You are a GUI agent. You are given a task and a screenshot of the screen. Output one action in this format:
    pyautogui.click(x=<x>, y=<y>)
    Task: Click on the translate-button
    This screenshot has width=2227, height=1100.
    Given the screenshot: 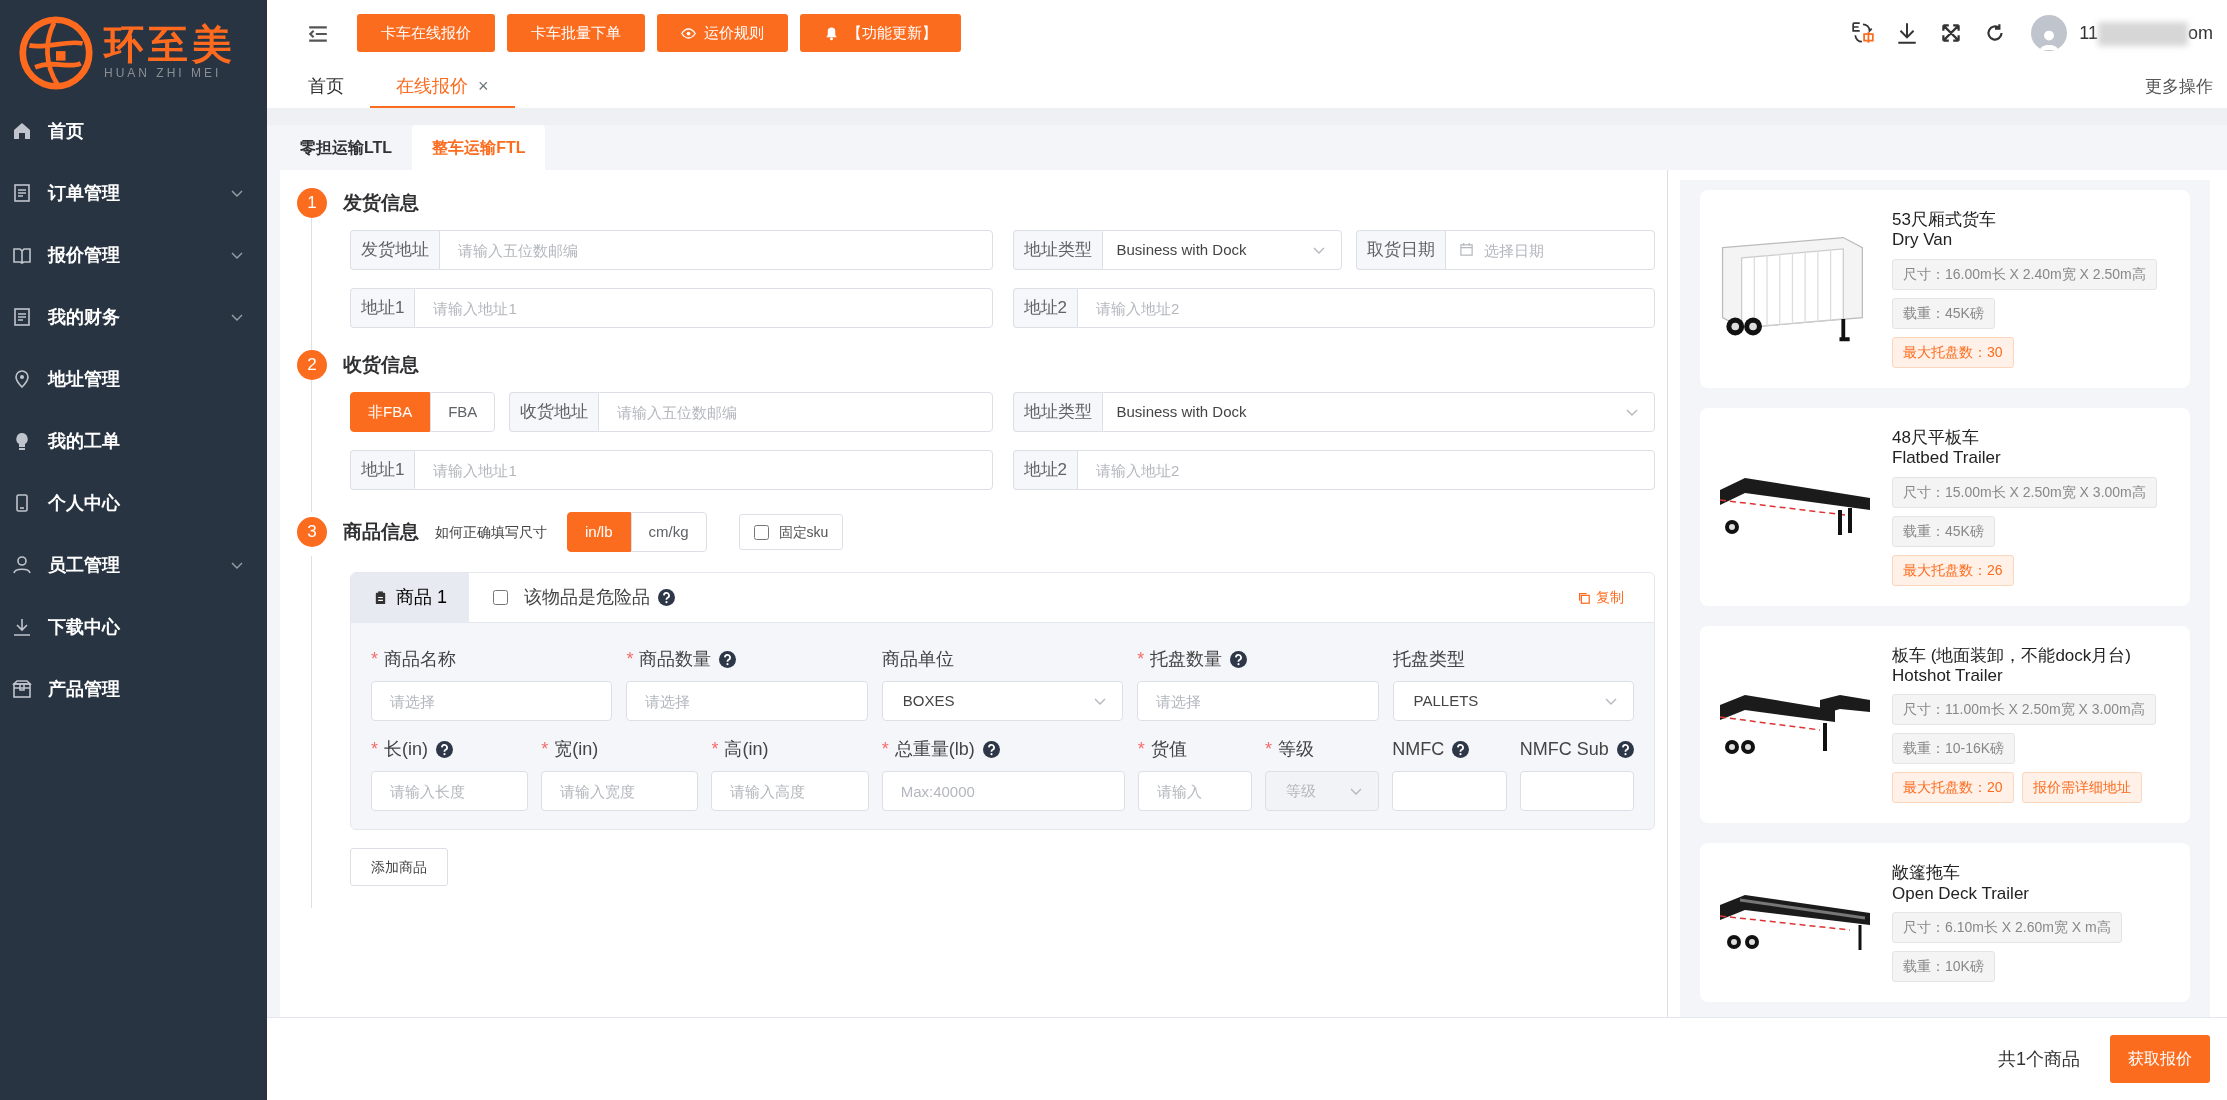 What is the action you would take?
    pyautogui.click(x=1863, y=33)
    